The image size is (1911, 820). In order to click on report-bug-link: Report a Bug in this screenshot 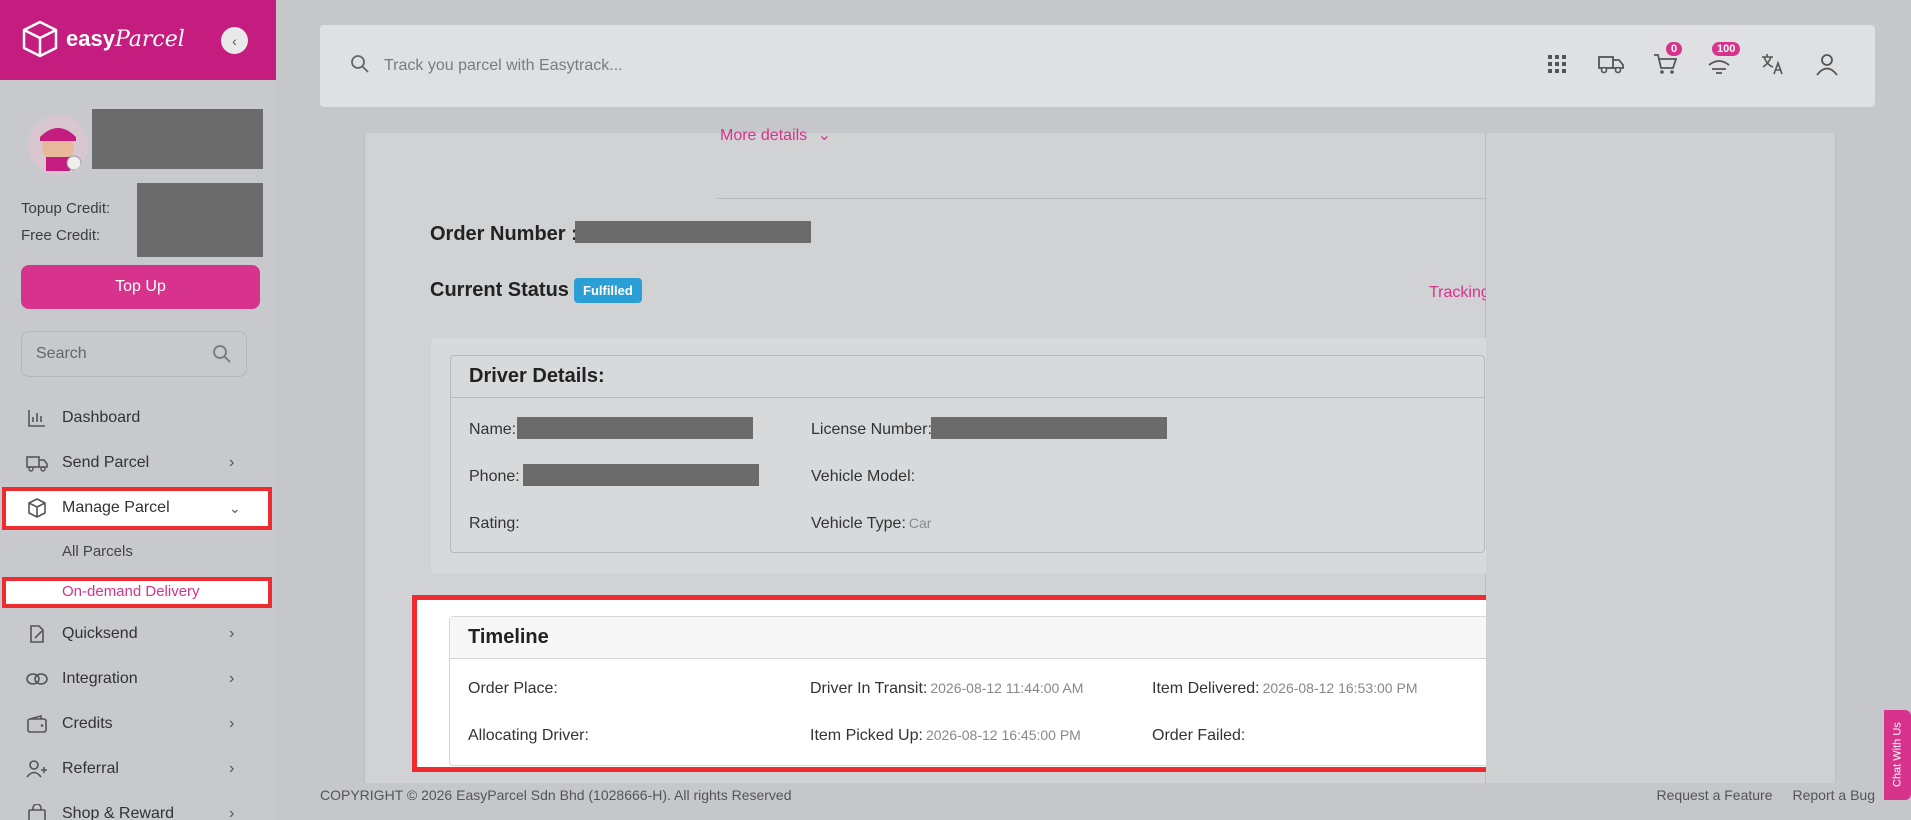, I will do `click(1834, 795)`.